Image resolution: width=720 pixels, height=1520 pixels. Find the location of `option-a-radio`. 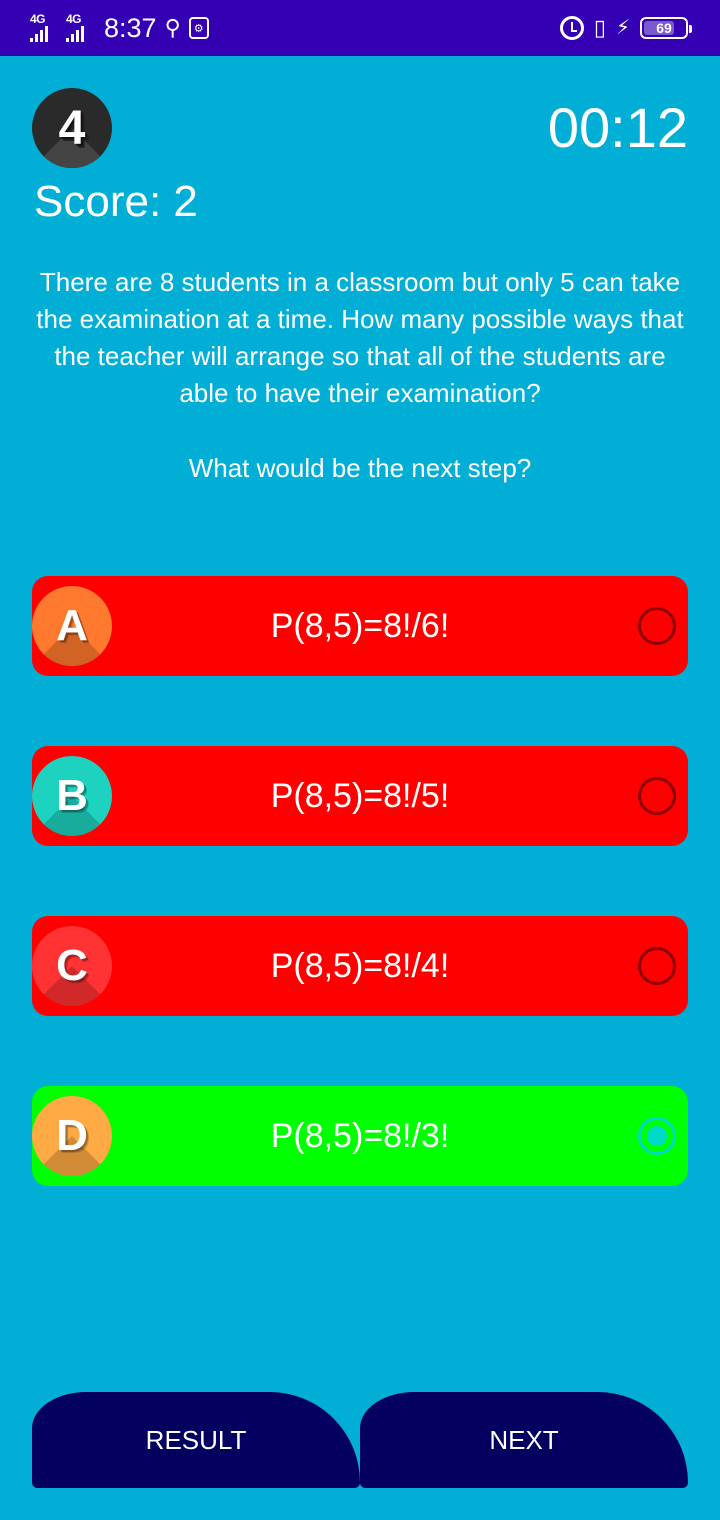

option-a-radio is located at coordinates (657, 626).